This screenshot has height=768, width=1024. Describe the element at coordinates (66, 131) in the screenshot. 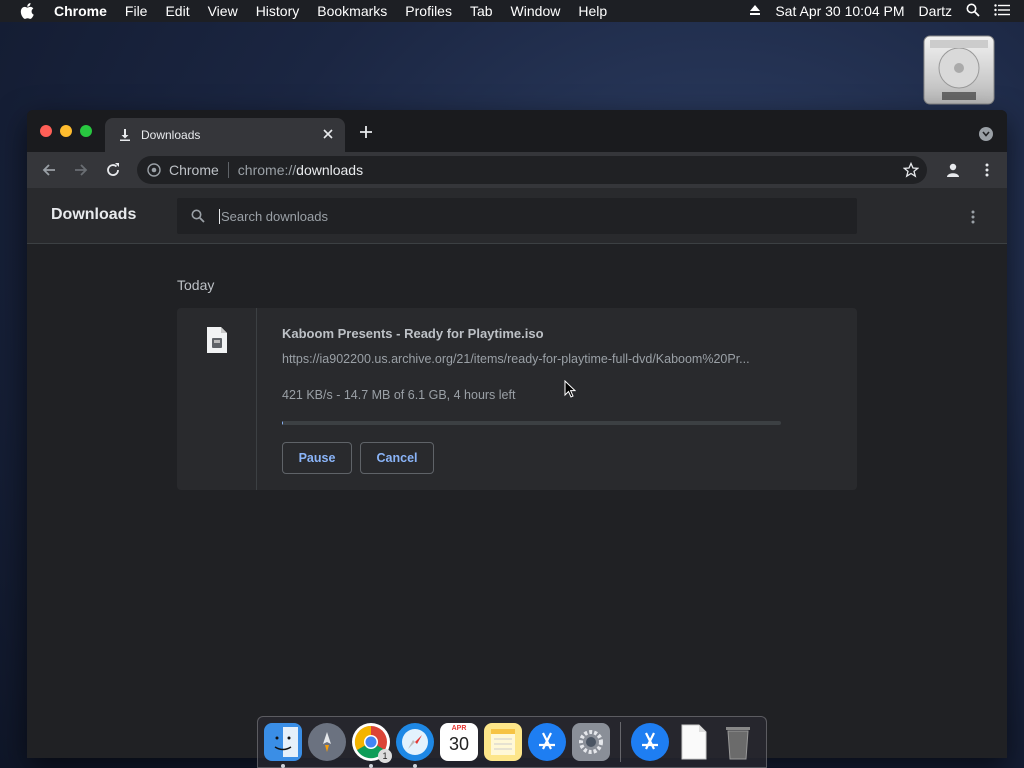

I see `minimize-window-button` at that location.